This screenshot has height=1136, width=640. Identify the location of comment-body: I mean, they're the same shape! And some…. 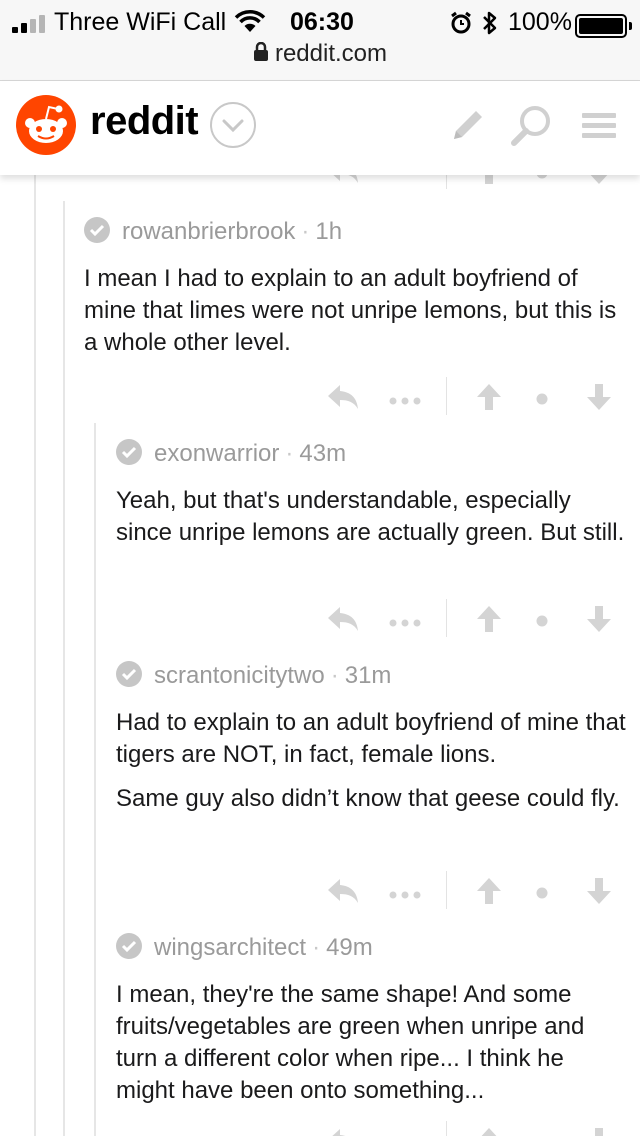
(371, 1049).